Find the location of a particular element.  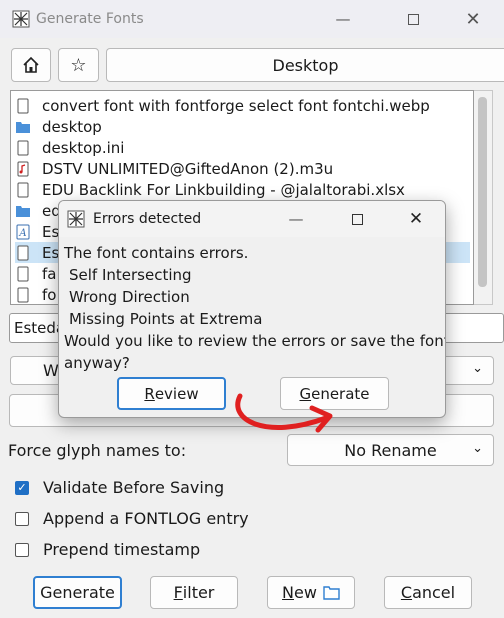

svg-text: A is located at coordinates (22, 233).